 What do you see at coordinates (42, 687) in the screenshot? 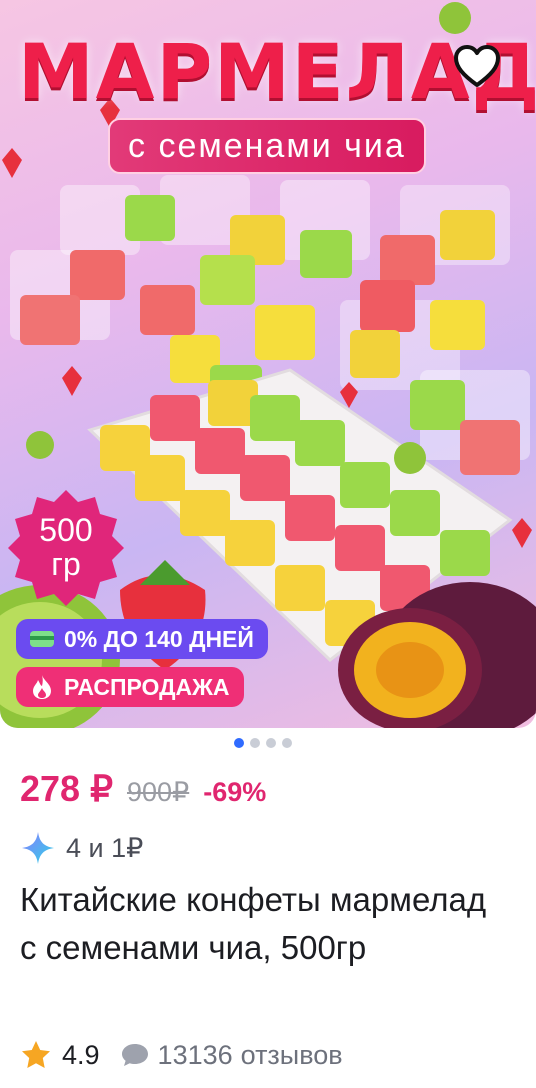
I see `fire-icon` at bounding box center [42, 687].